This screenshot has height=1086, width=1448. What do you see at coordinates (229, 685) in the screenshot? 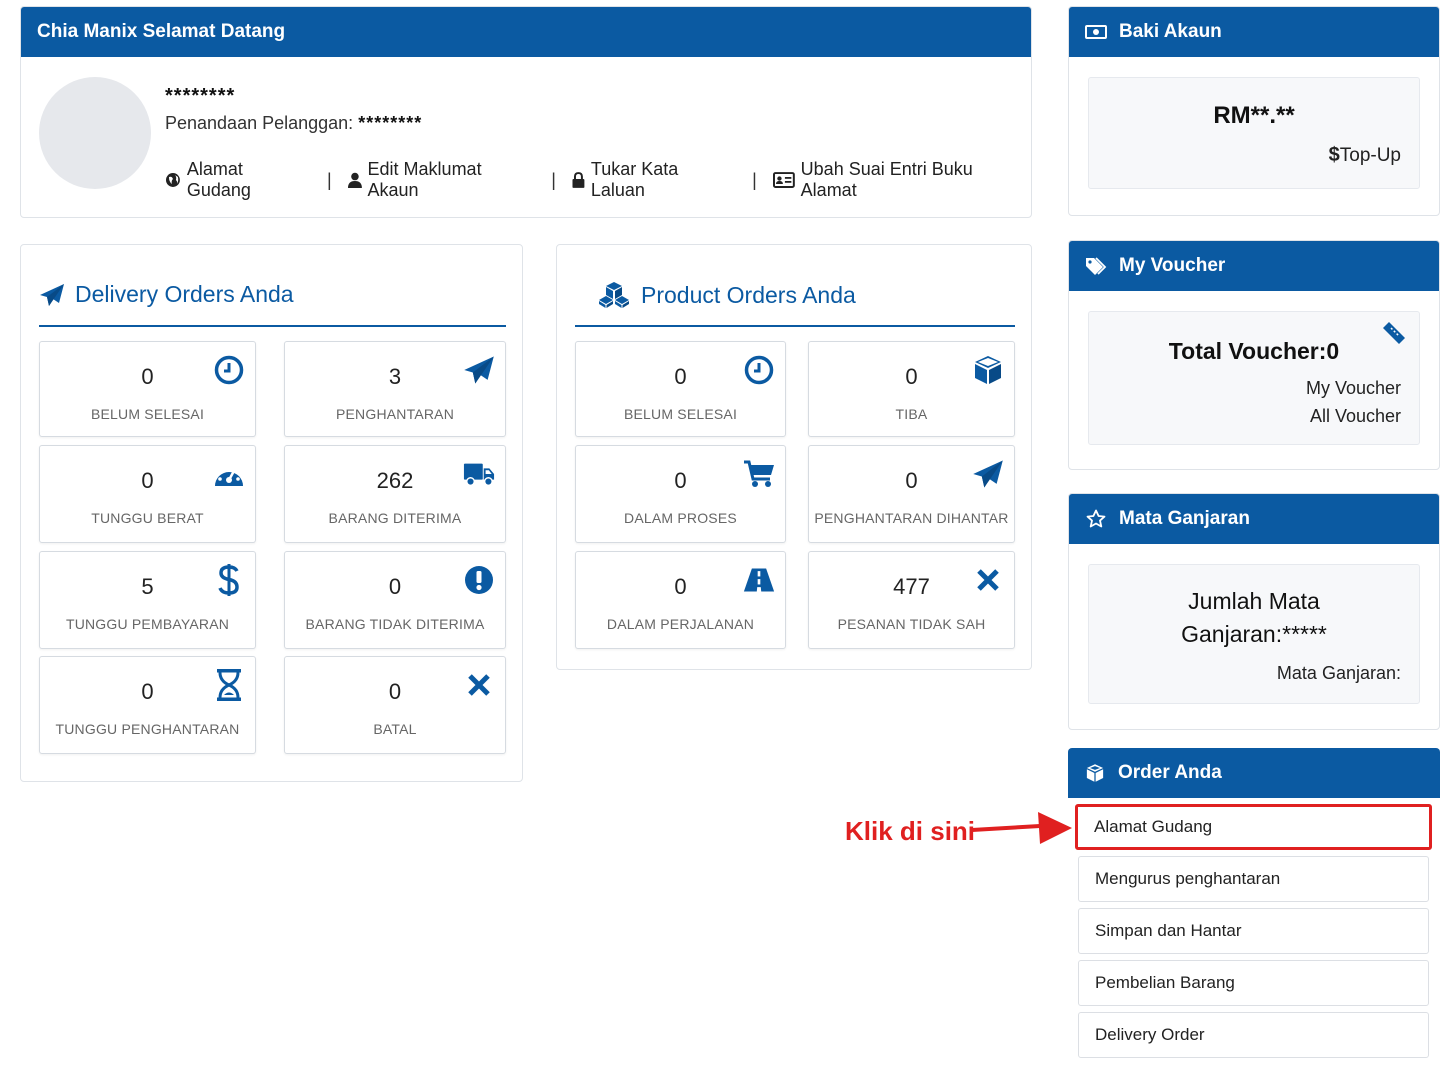
I see `hourglass-icon` at bounding box center [229, 685].